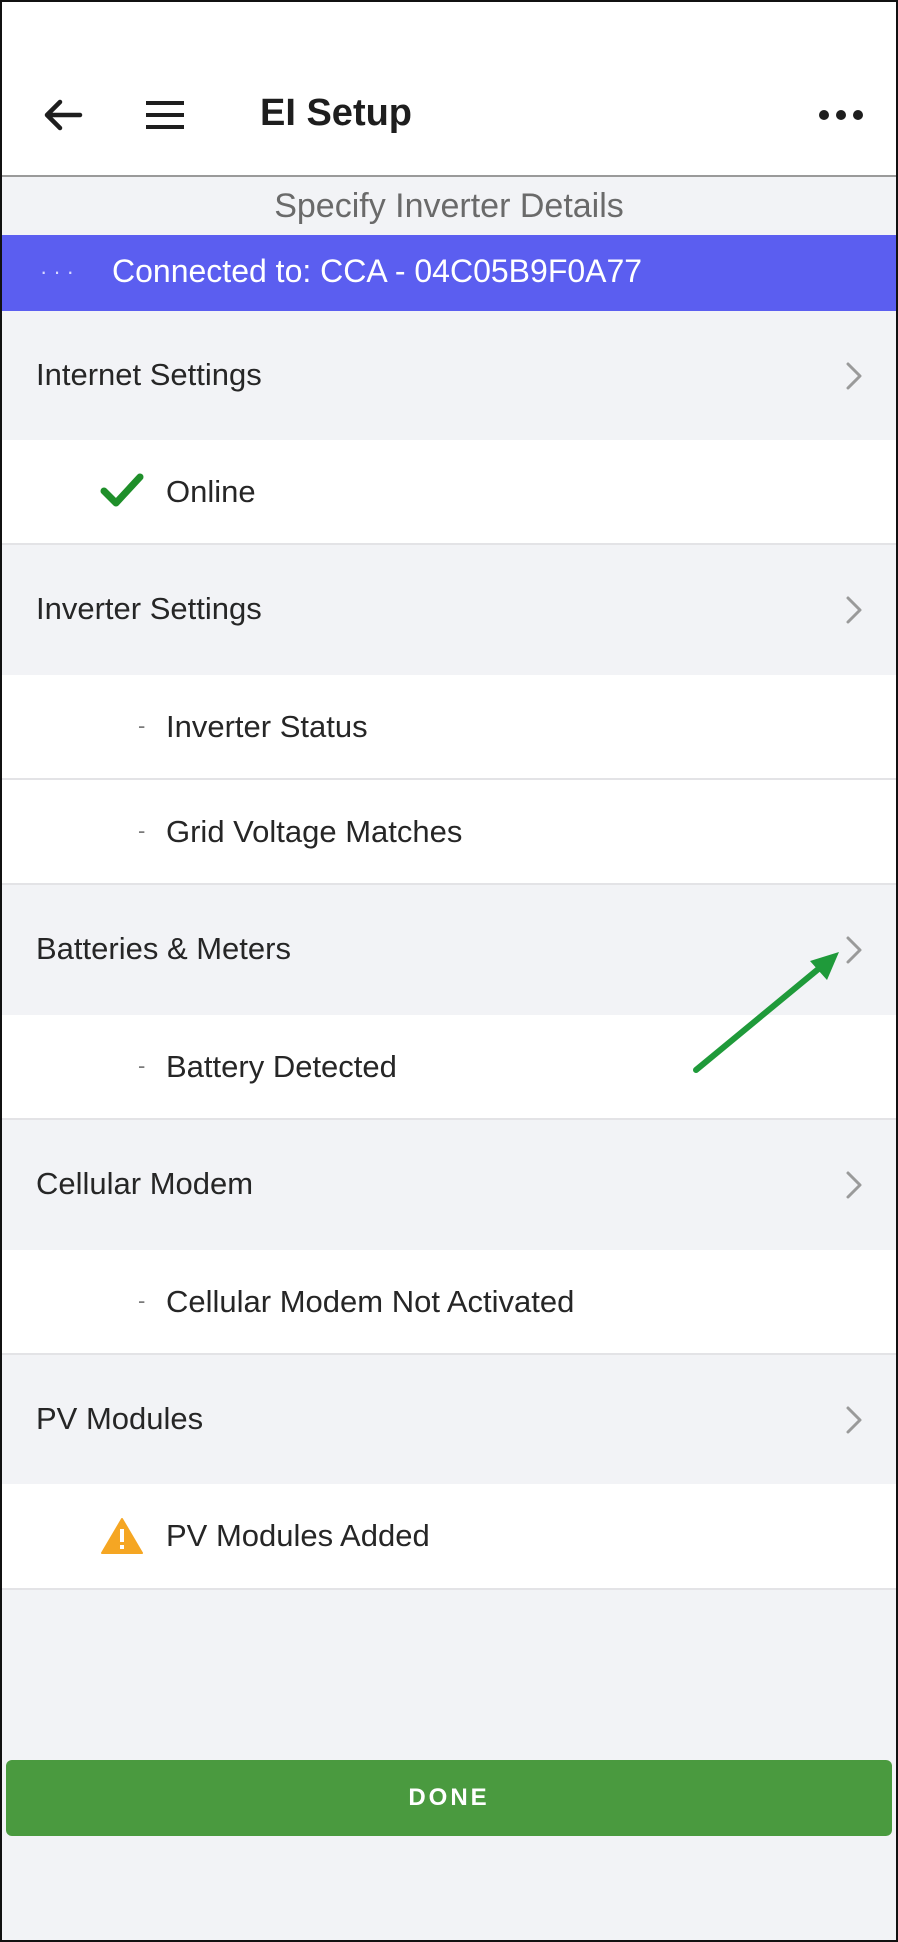 The height and width of the screenshot is (1942, 898). What do you see at coordinates (449, 492) in the screenshot?
I see `list-item-online: Online` at bounding box center [449, 492].